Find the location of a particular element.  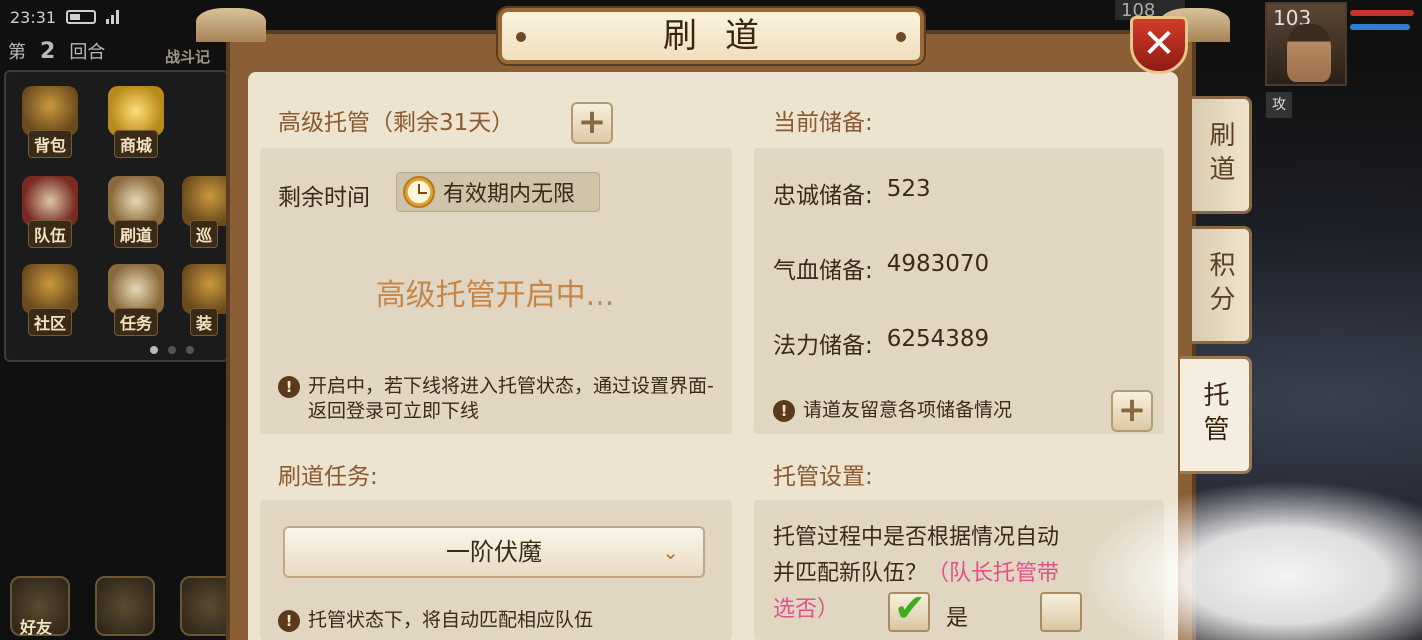

avatar is located at coordinates (1309, 53).